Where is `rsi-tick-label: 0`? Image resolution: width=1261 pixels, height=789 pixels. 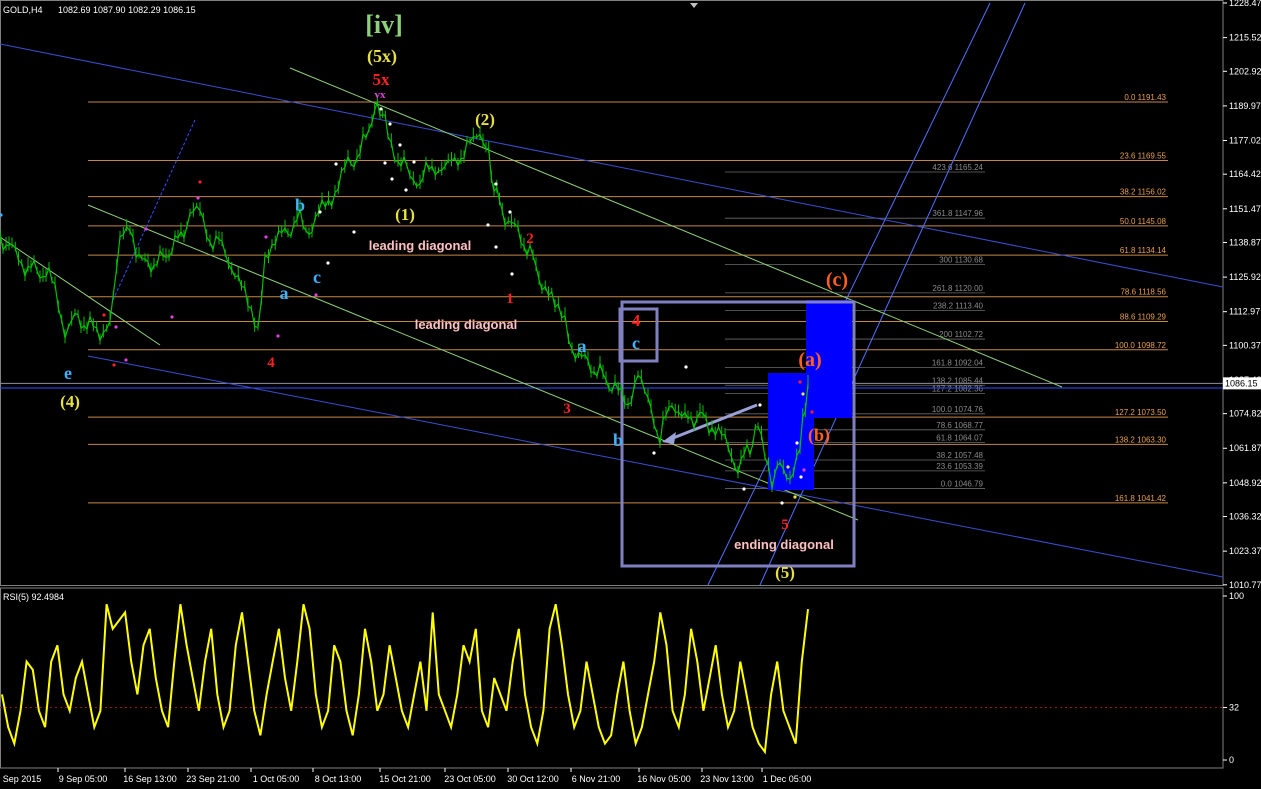 rsi-tick-label: 0 is located at coordinates (1231, 760).